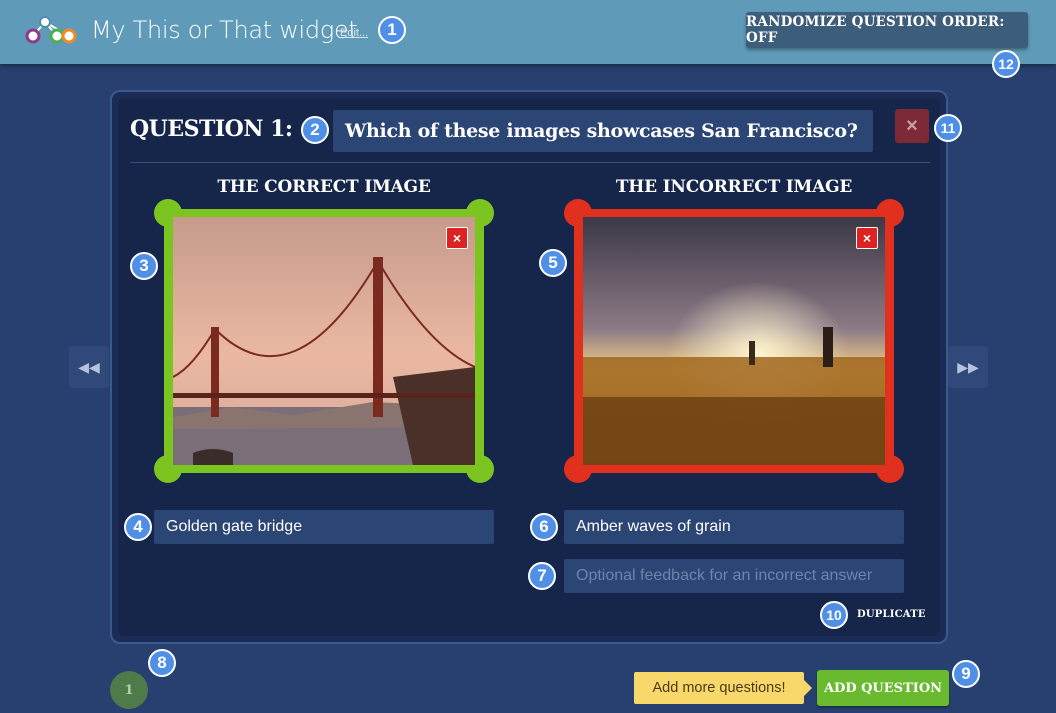  Describe the element at coordinates (734, 187) in the screenshot. I see `incorrect-image-title: THE INCORRECT IMAGE` at that location.